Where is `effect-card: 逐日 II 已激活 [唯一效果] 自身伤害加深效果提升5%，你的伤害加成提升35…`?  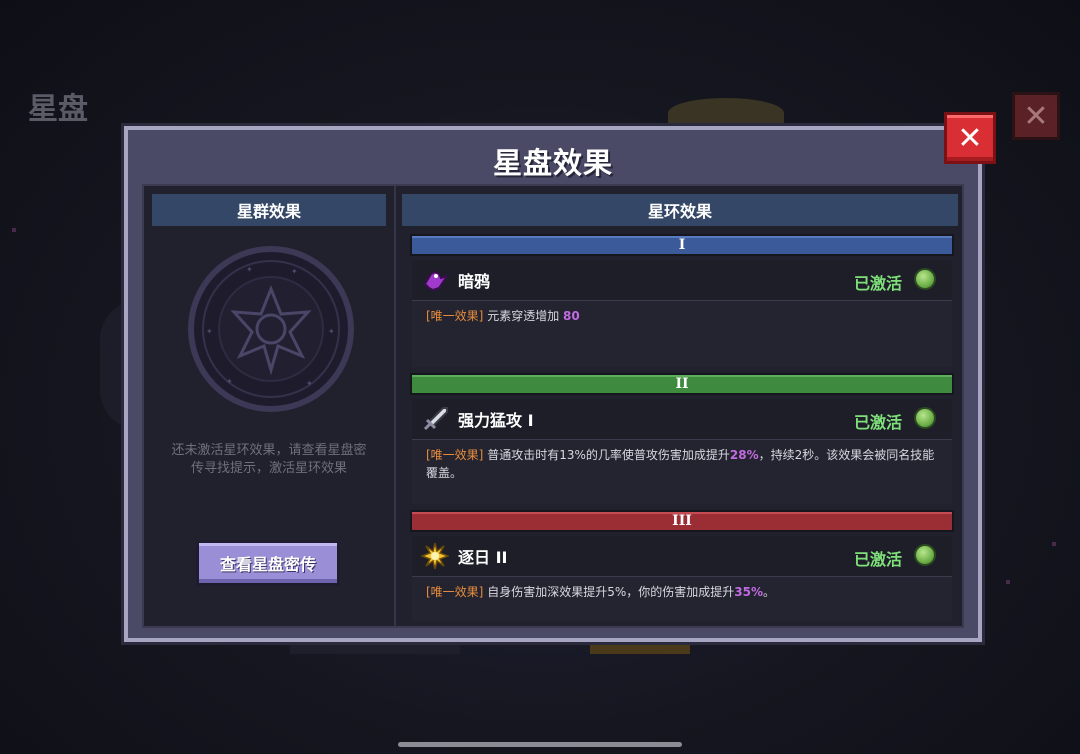 effect-card: 逐日 II 已激活 [唯一效果] 自身伤害加深效果提升5%，你的伤害加成提升35… is located at coordinates (682, 578).